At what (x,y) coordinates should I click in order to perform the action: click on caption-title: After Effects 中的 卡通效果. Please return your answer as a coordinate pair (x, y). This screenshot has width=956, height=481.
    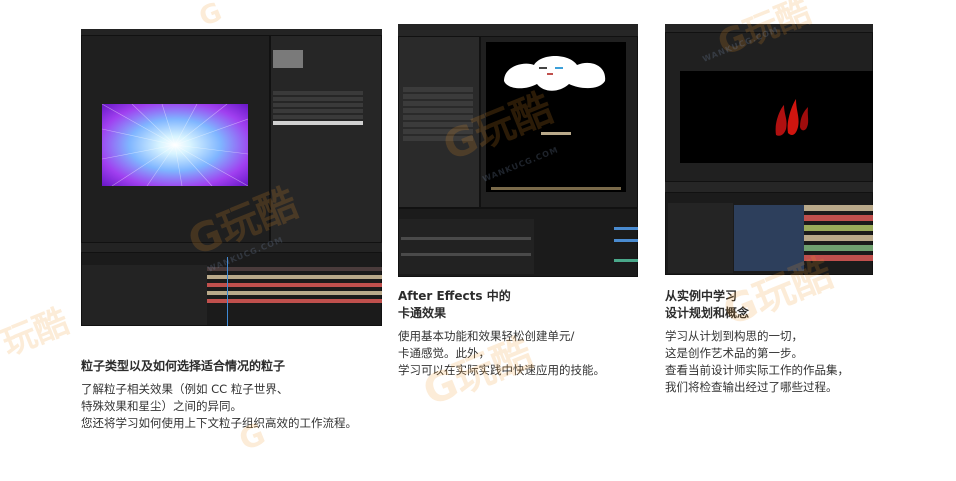
    Looking at the image, I should click on (454, 304).